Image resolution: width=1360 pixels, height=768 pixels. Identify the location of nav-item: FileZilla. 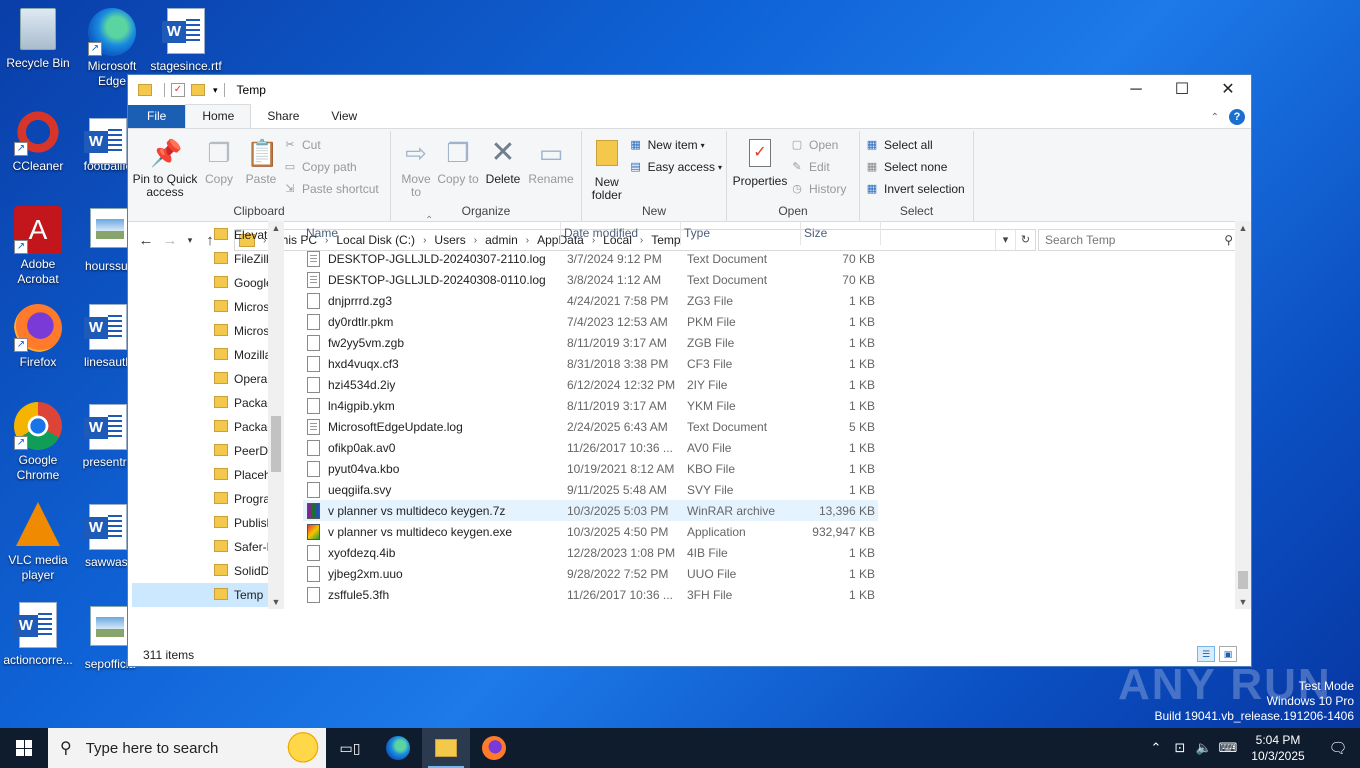
(200, 259).